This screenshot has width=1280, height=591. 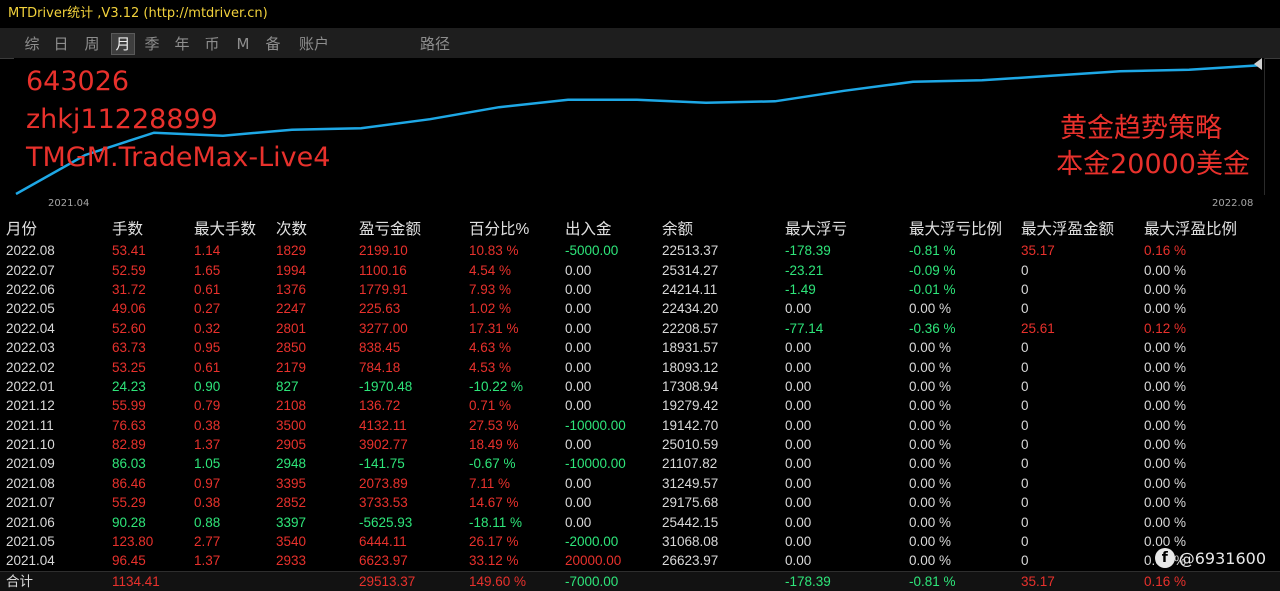 What do you see at coordinates (30, 289) in the screenshot?
I see `table-cell: 2022.06` at bounding box center [30, 289].